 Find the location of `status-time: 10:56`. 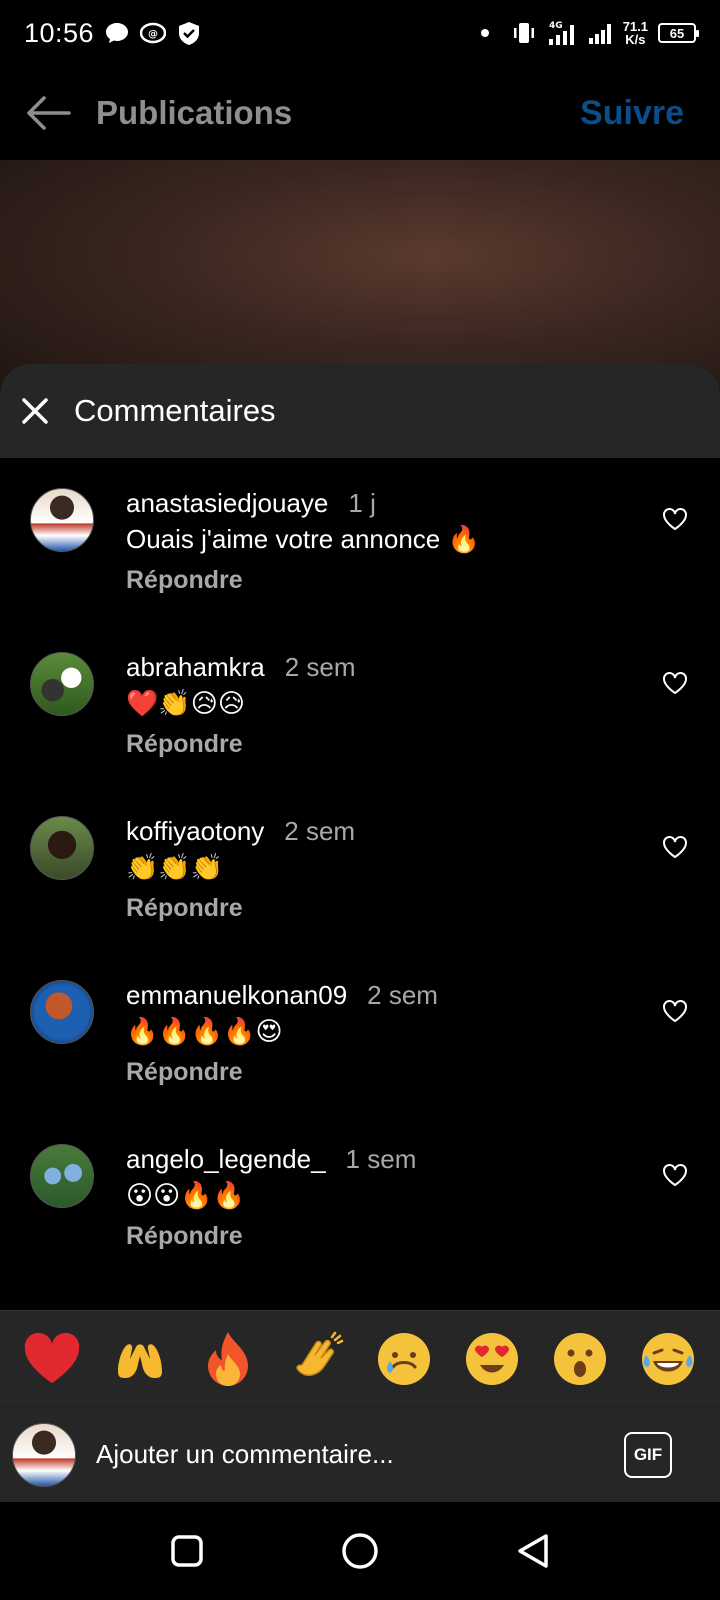

status-time: 10:56 is located at coordinates (59, 32).